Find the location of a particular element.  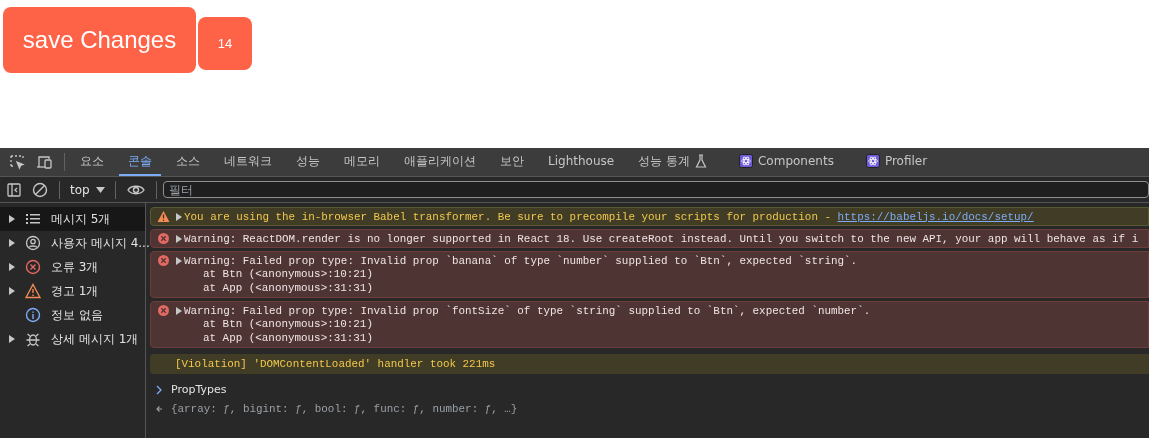

list-icon is located at coordinates (33, 219).